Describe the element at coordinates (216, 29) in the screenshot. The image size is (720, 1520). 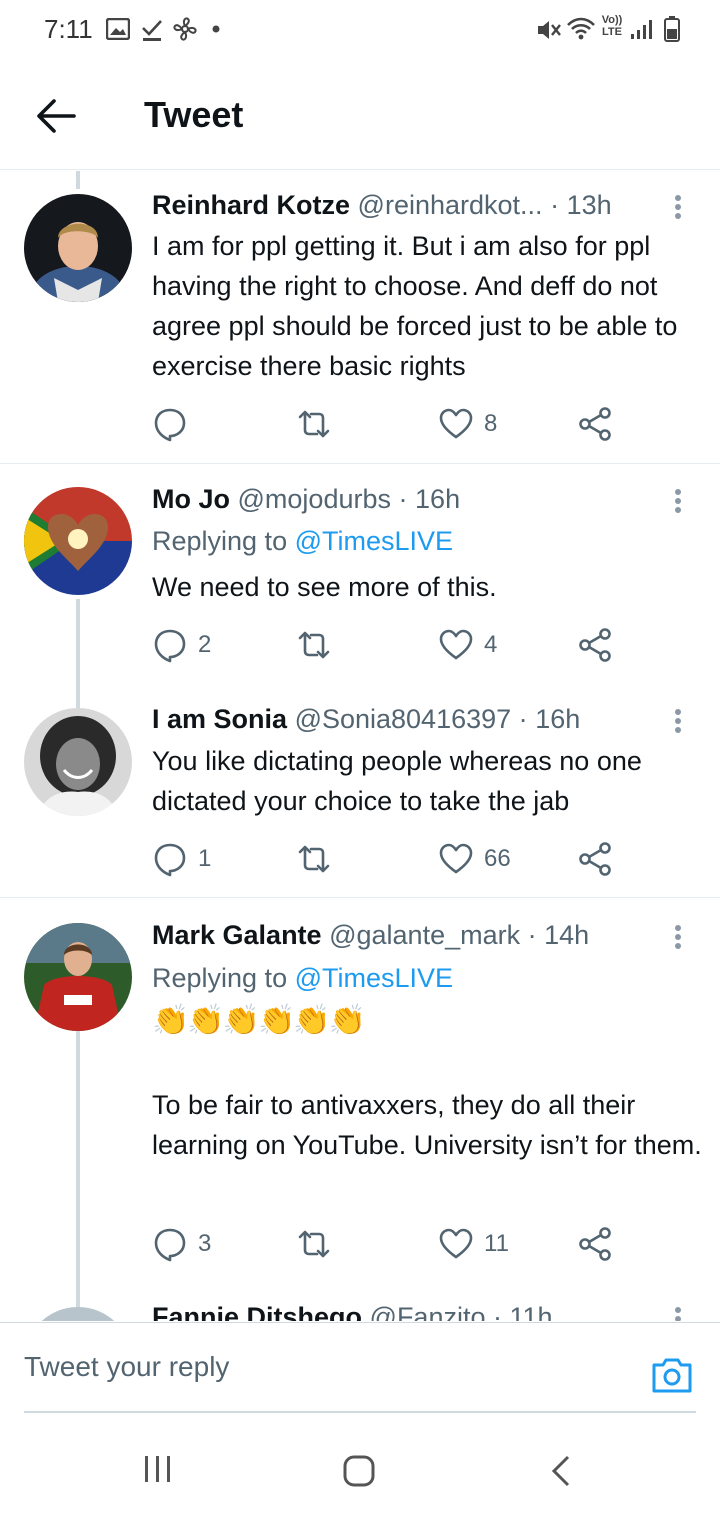
I see `dot-icon` at that location.